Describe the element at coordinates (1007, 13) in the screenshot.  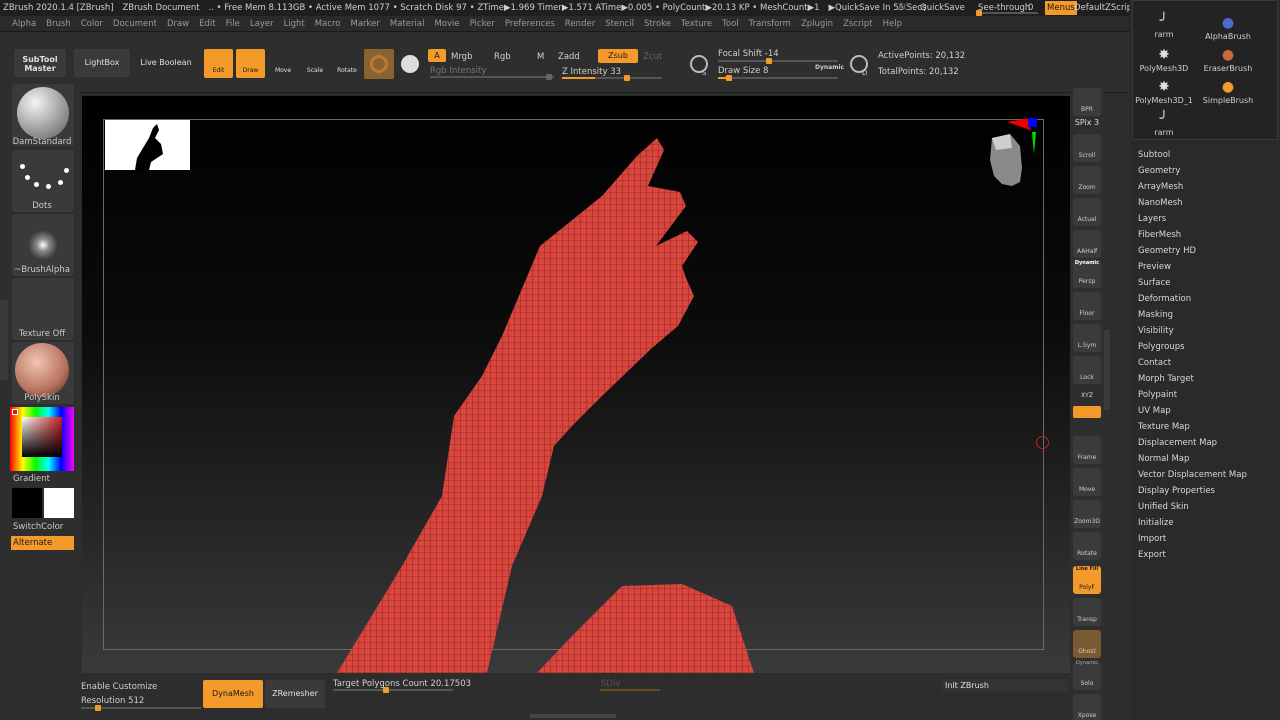
I see `see-through-slider` at that location.